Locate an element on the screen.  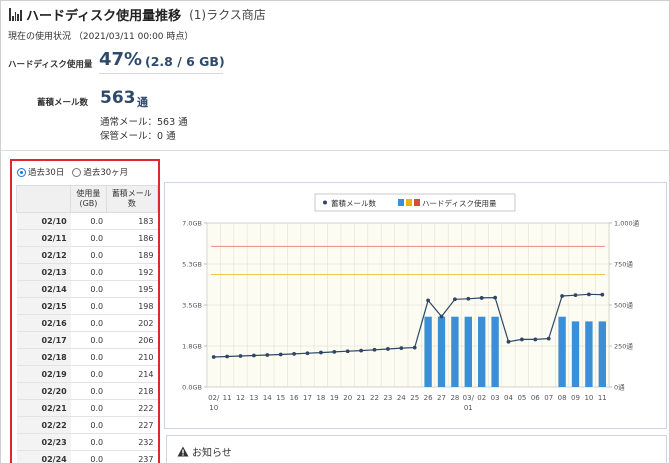
table-row: 02/13 0.0 192 is located at coordinates (87, 272).